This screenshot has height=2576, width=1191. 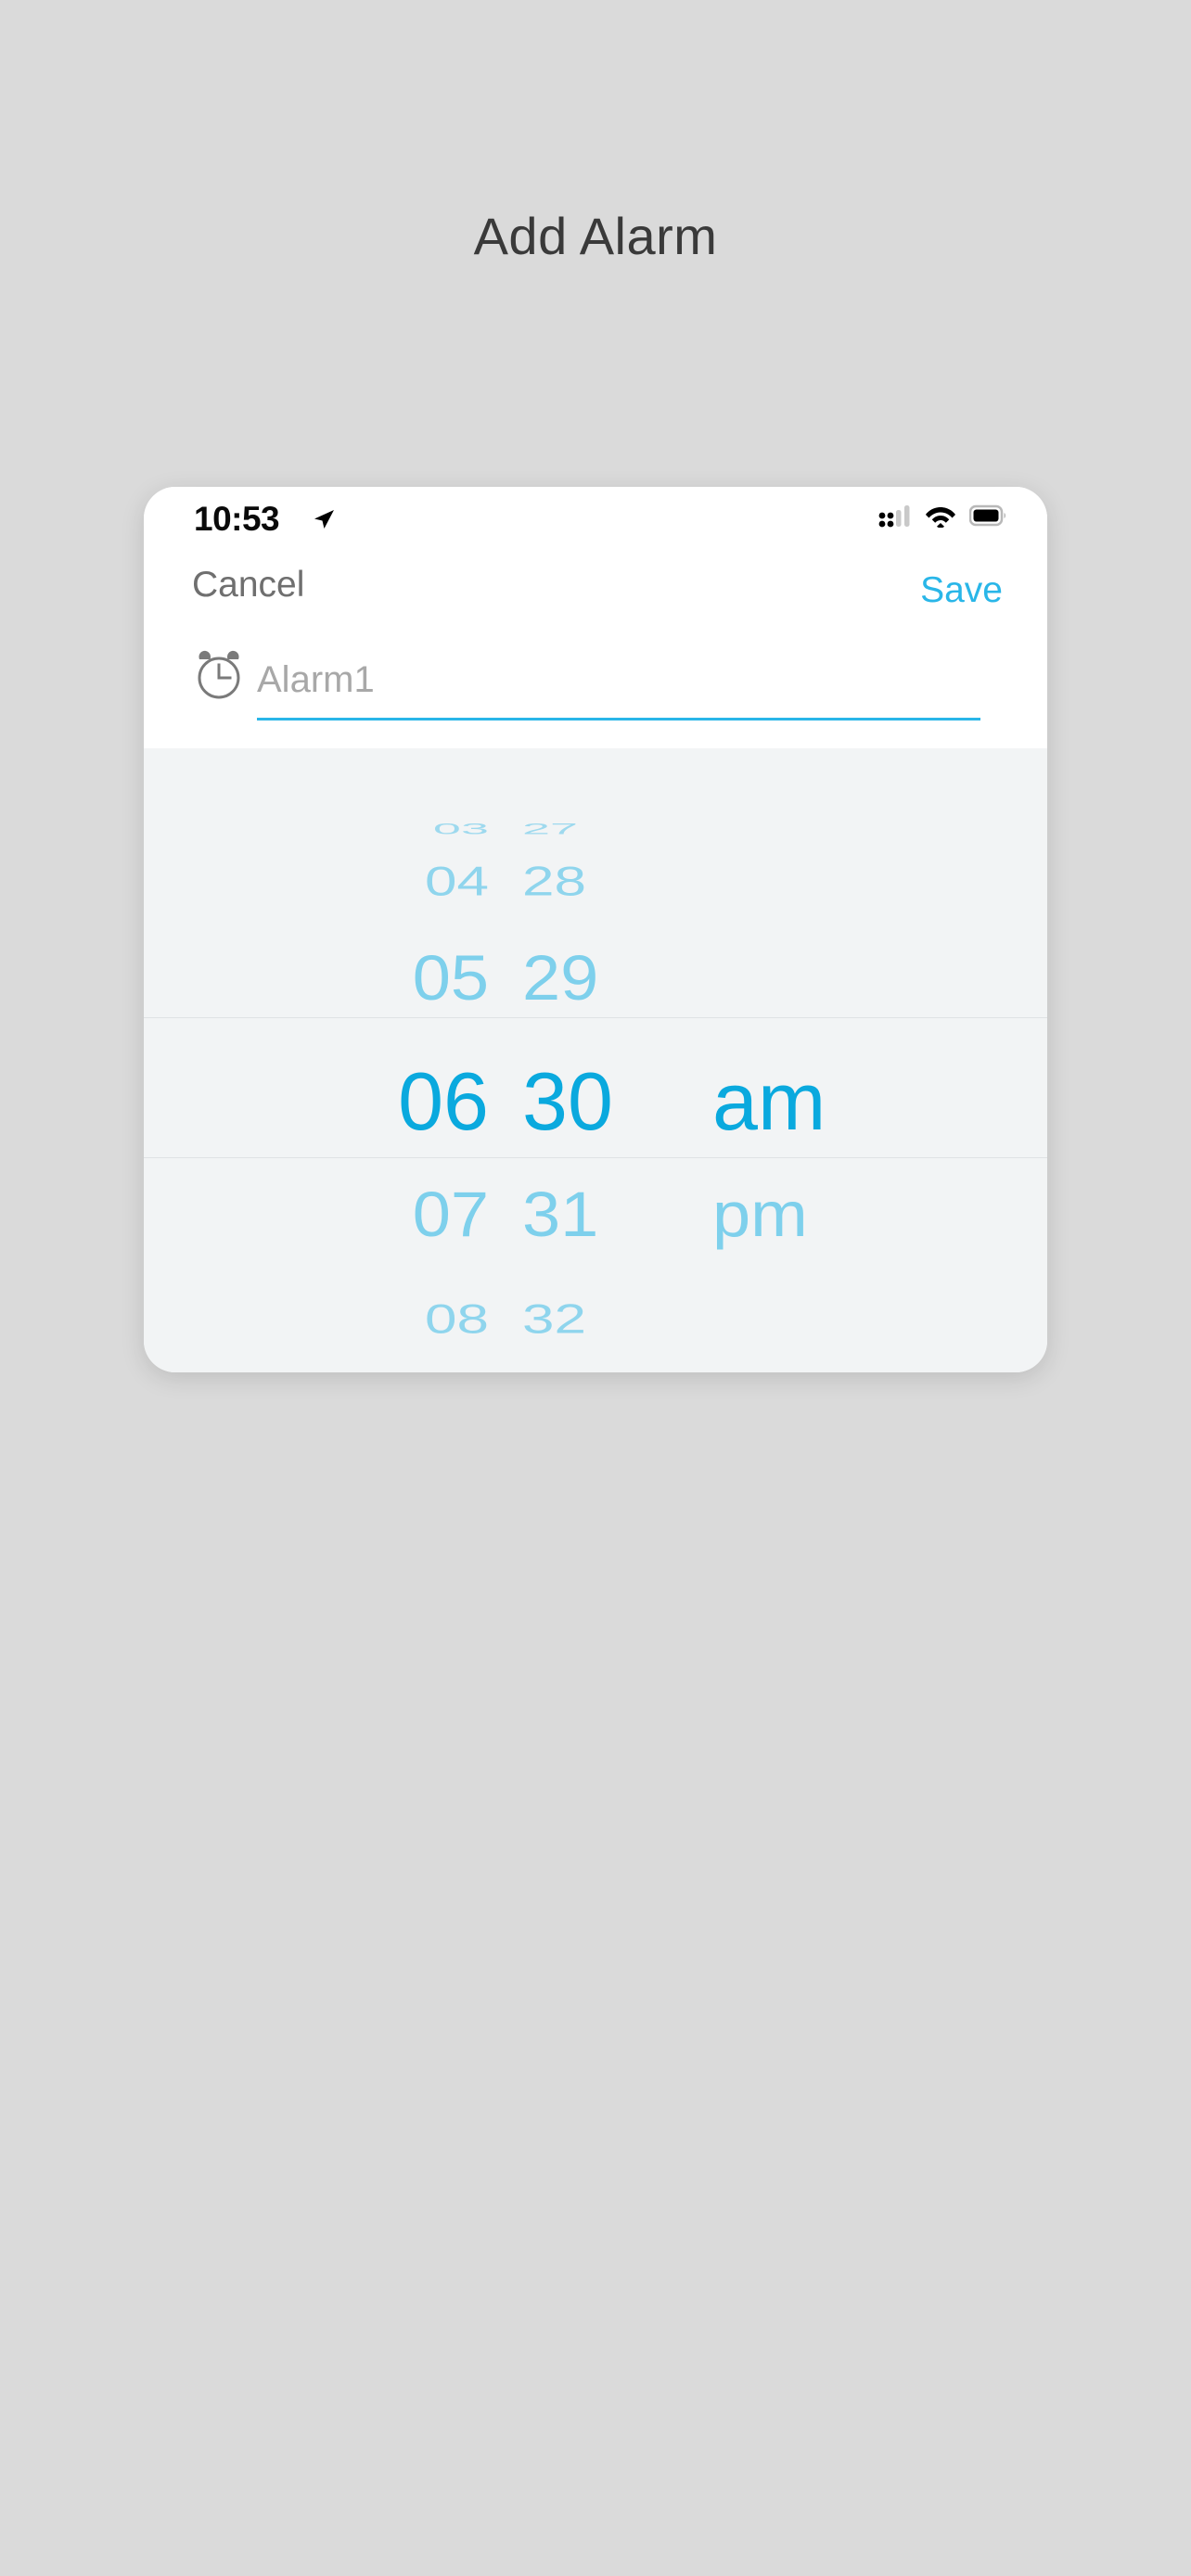 I want to click on status-bar: 10:53, so click(x=595, y=521).